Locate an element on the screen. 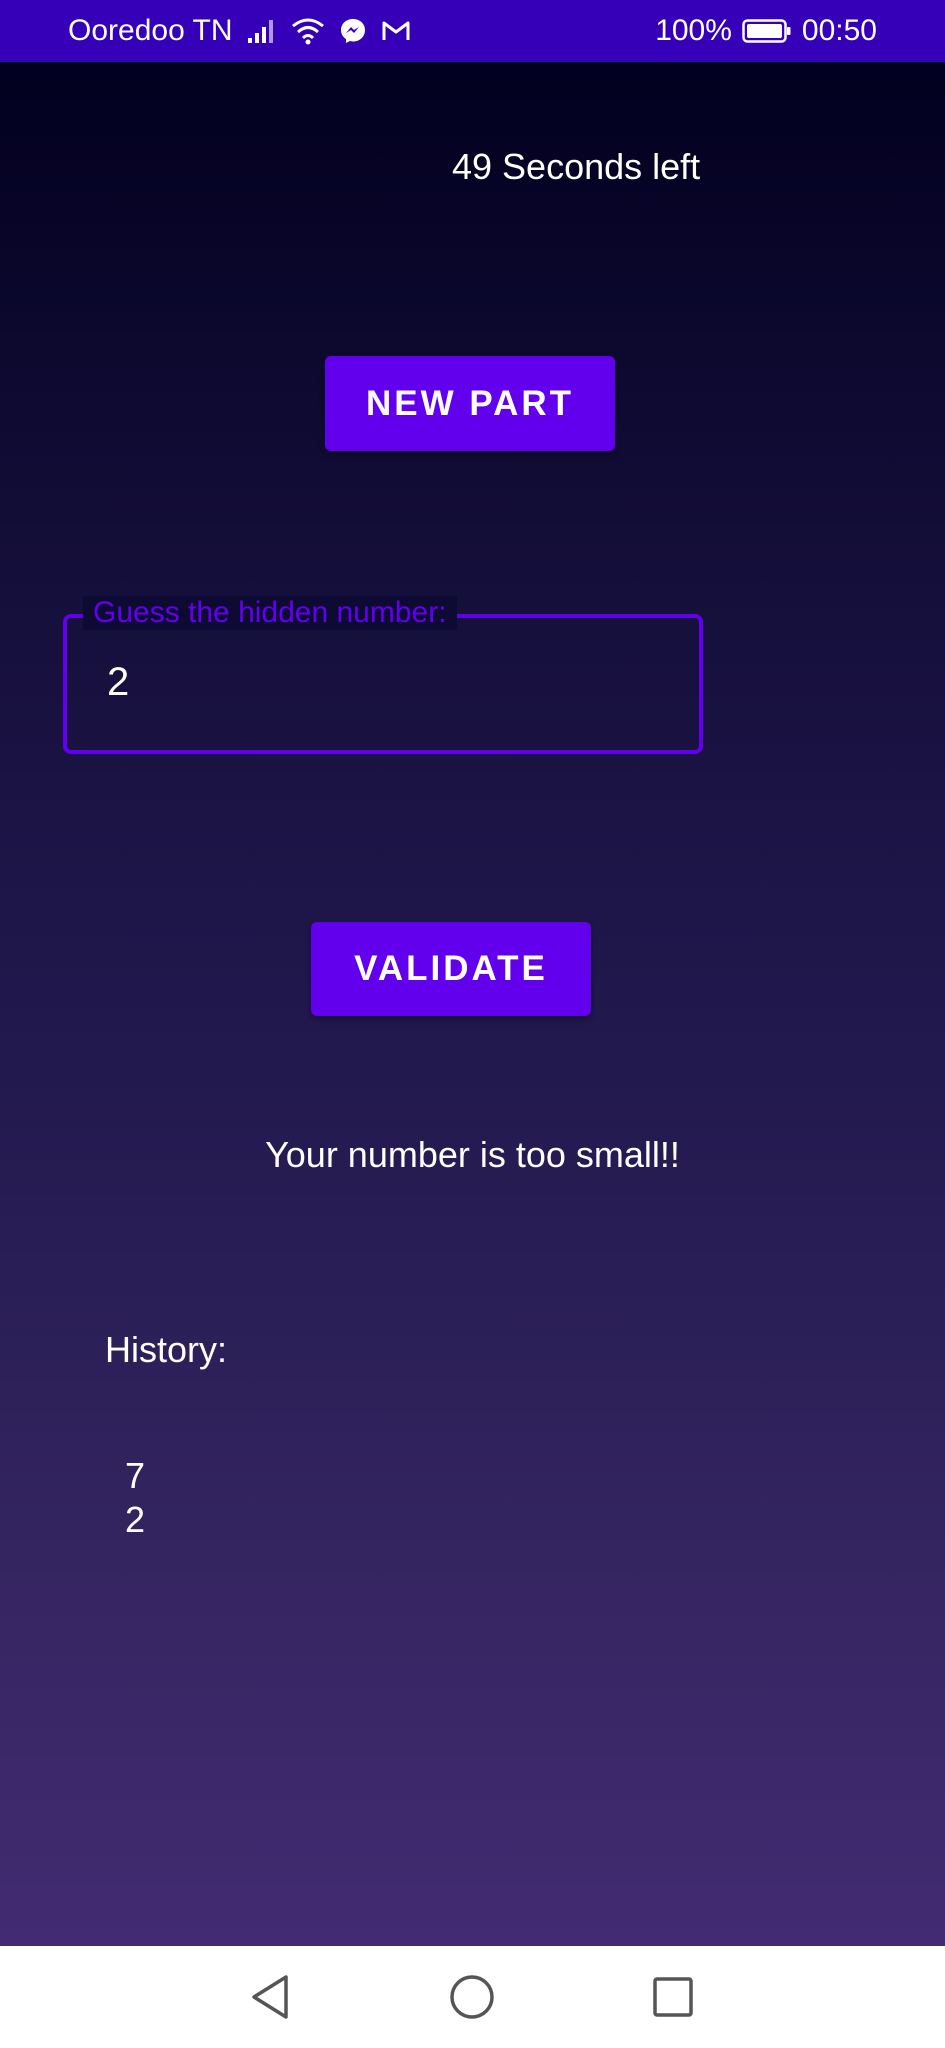 The image size is (945, 2048). clock: 00:50 is located at coordinates (839, 30).